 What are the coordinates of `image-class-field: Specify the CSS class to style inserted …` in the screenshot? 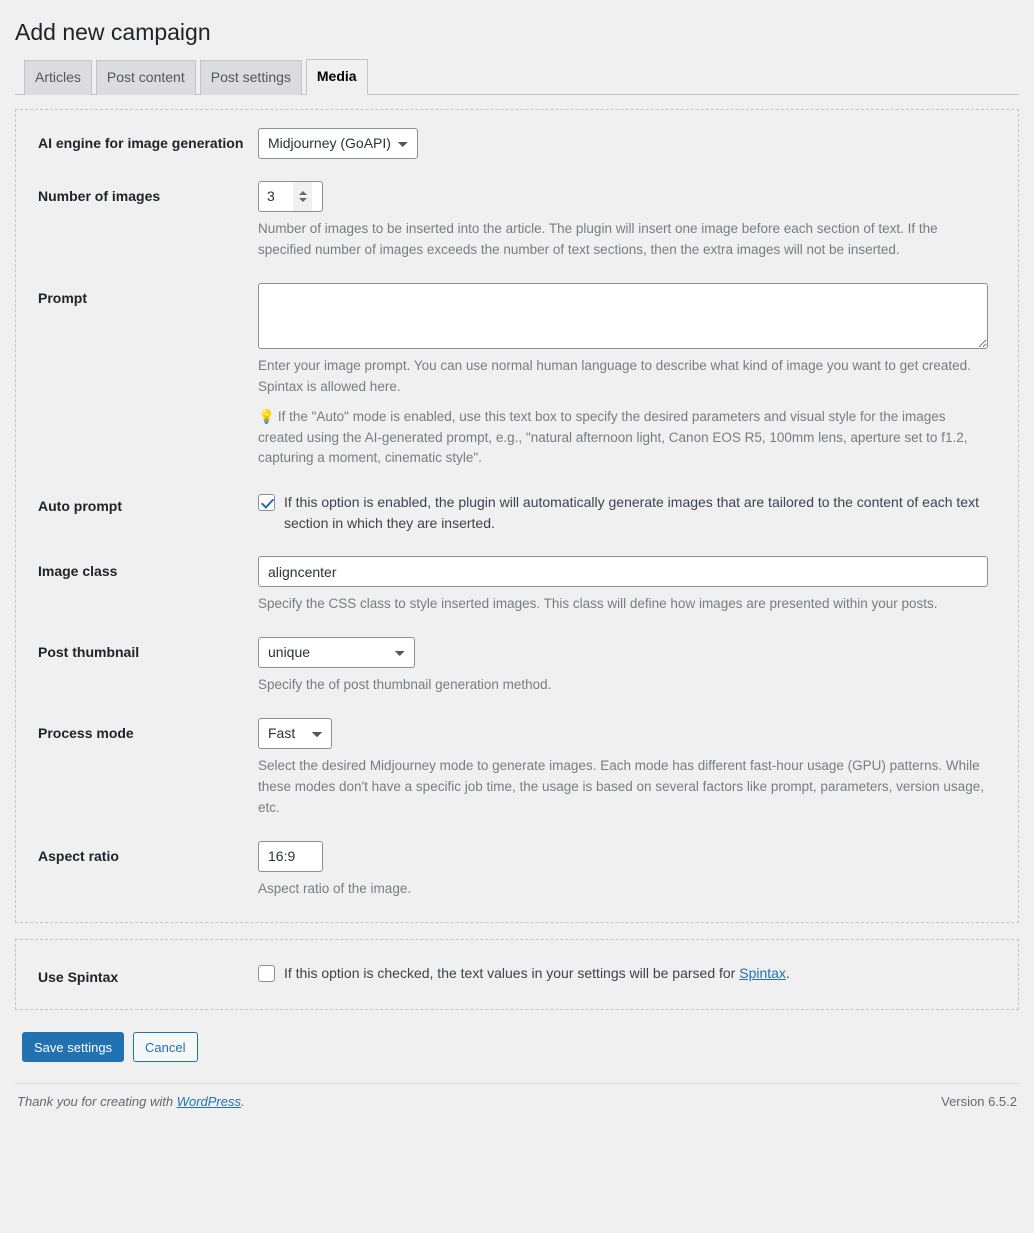 It's located at (627, 585).